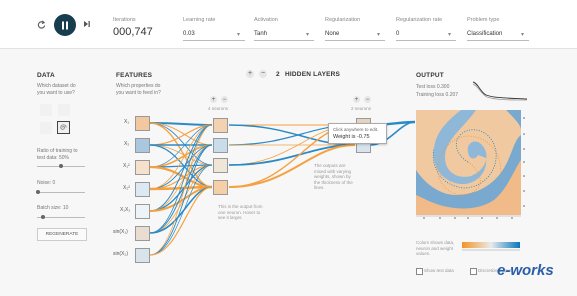 The width and height of the screenshot is (577, 296). What do you see at coordinates (491, 246) in the screenshot?
I see `color-scale-legend` at bounding box center [491, 246].